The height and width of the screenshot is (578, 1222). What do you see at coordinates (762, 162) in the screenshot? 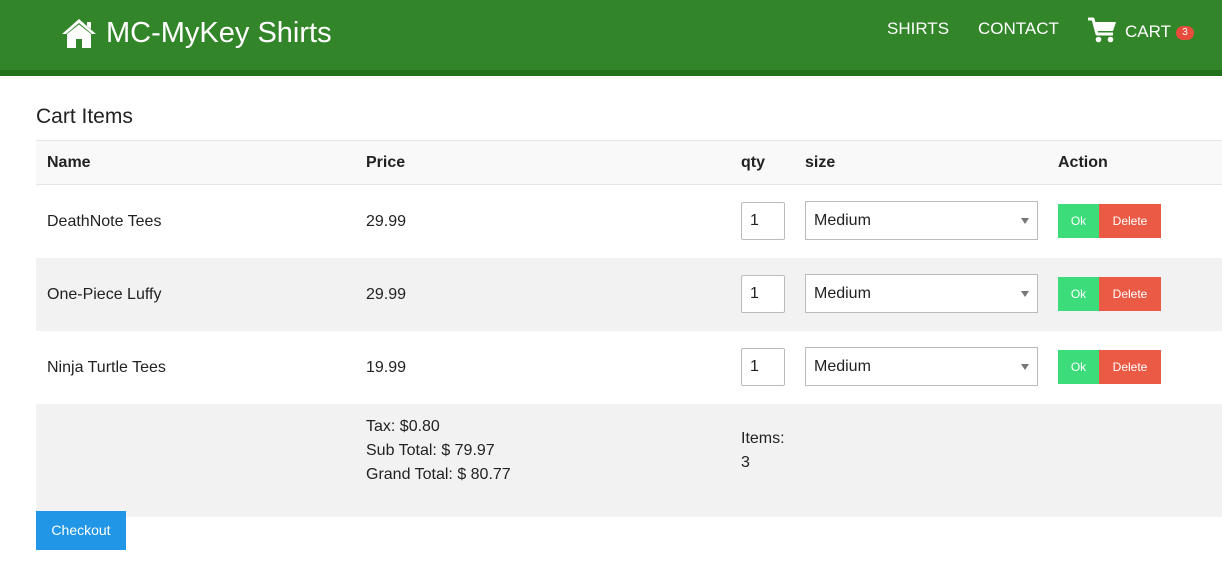
I see `header-qty: qty` at bounding box center [762, 162].